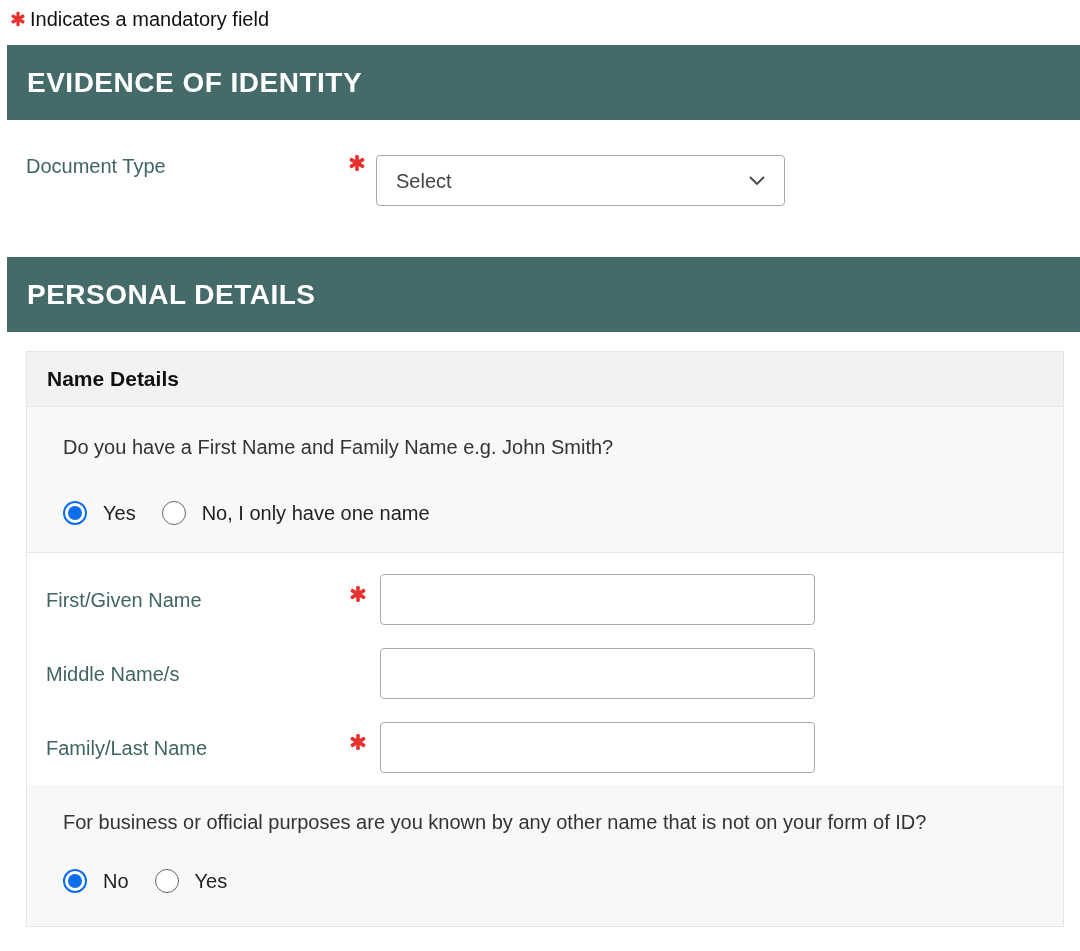 The image size is (1080, 951). I want to click on section-title: PERSONAL DETAILS, so click(171, 294).